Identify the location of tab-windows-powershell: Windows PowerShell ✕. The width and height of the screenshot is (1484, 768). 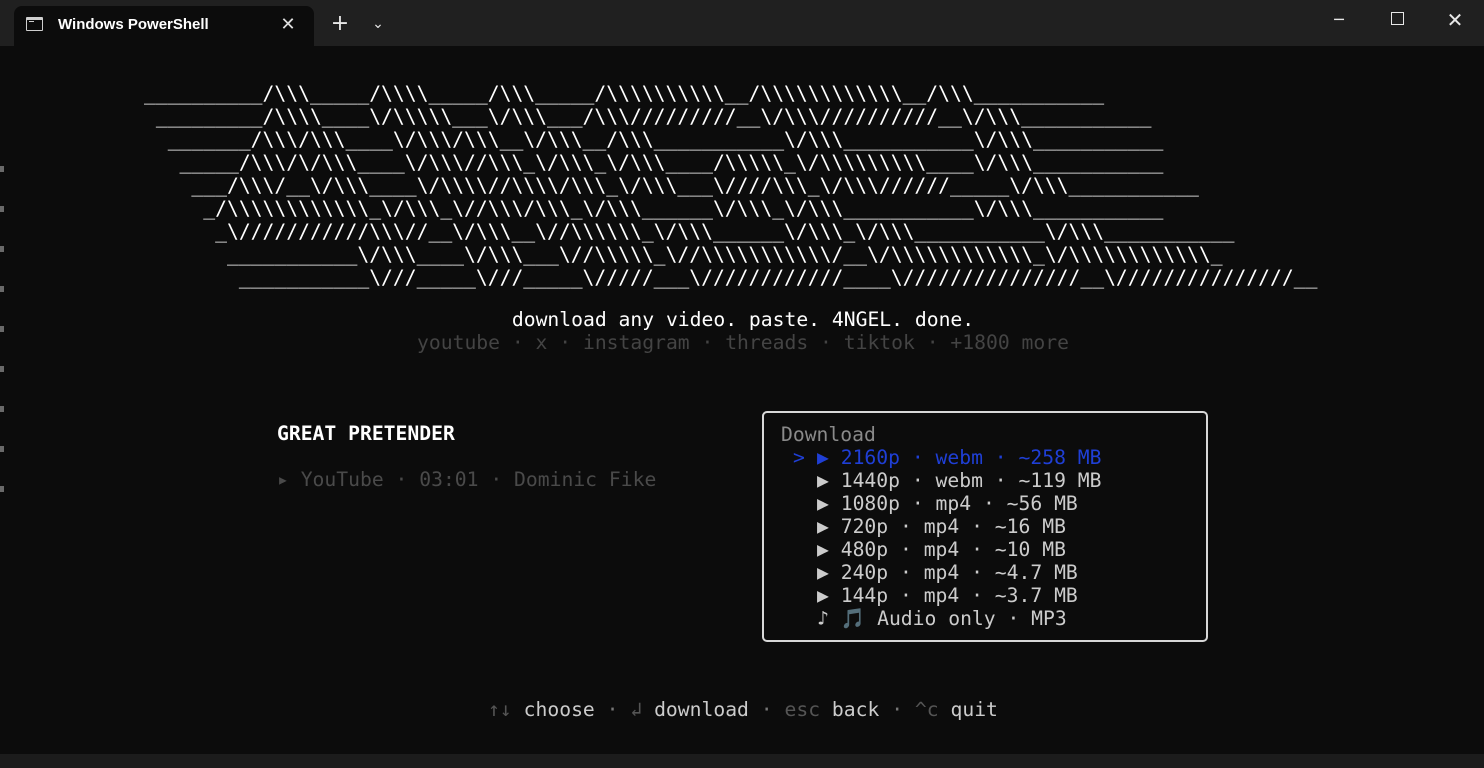
(164, 26).